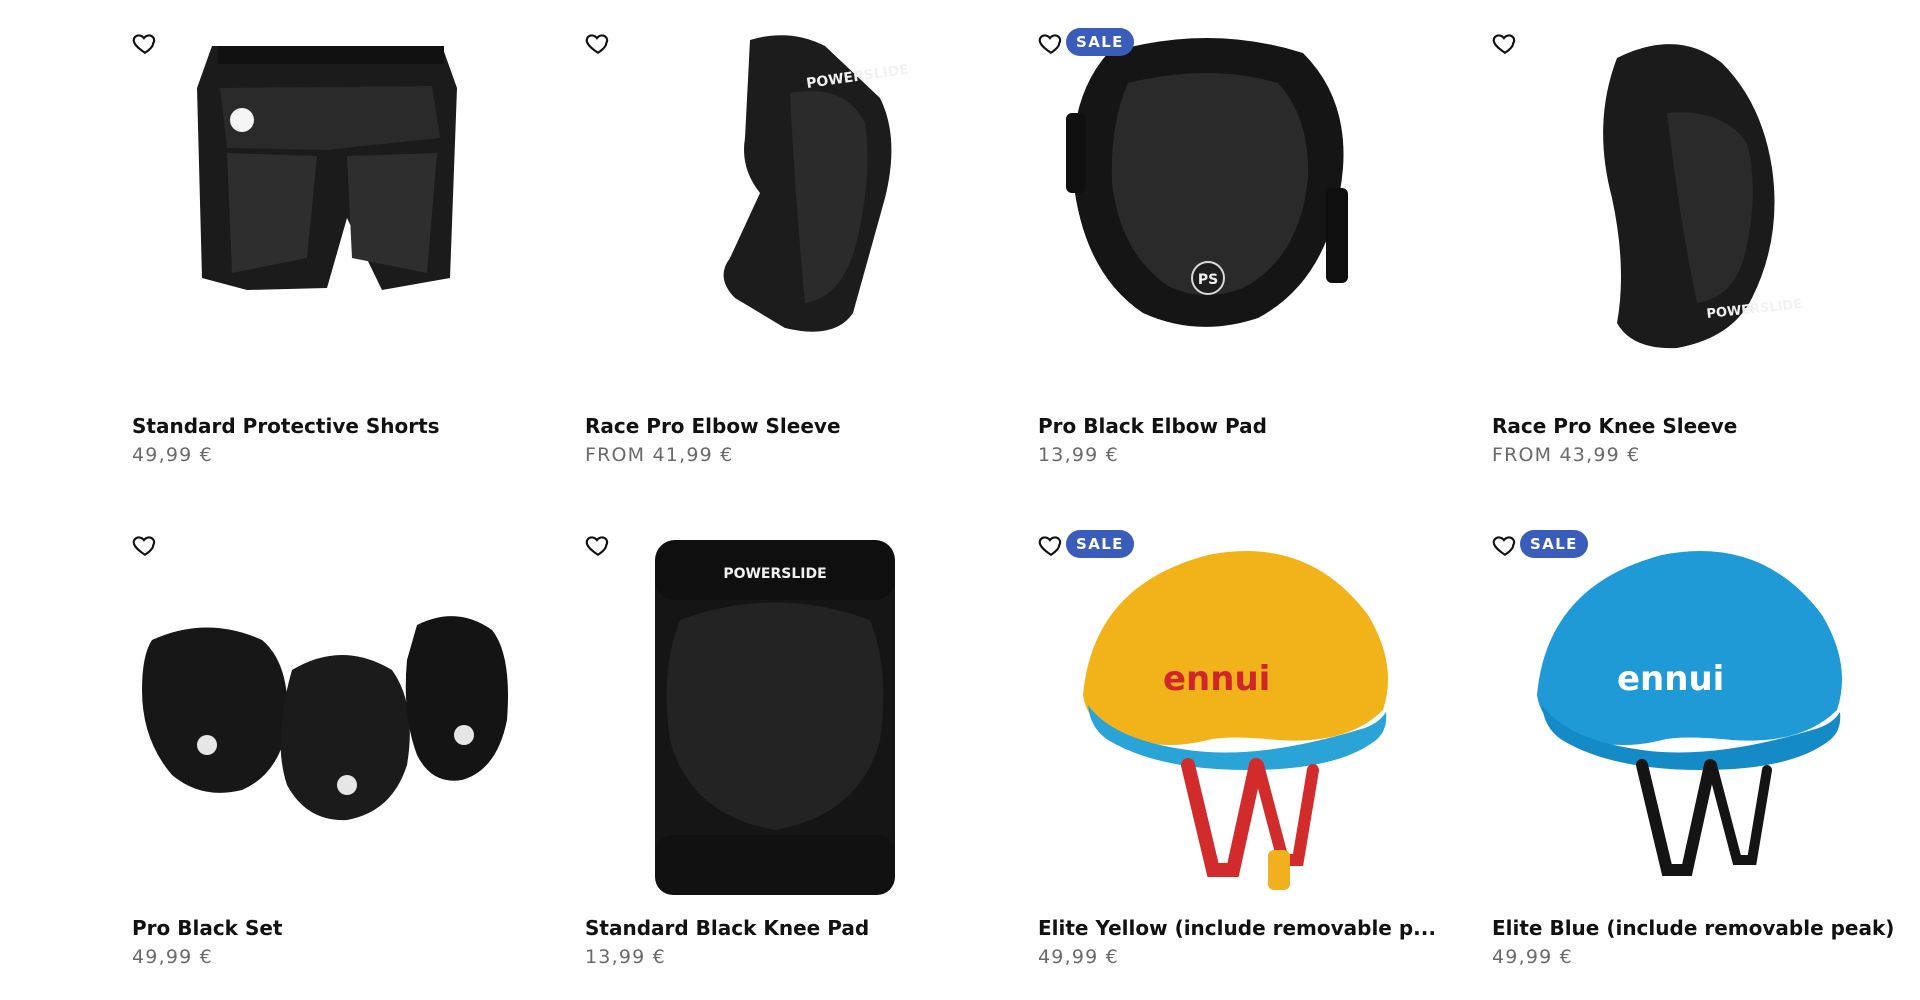 This screenshot has width=1920, height=1000. Describe the element at coordinates (795, 928) in the screenshot. I see `product-title: Standard Black Knee Pad` at that location.